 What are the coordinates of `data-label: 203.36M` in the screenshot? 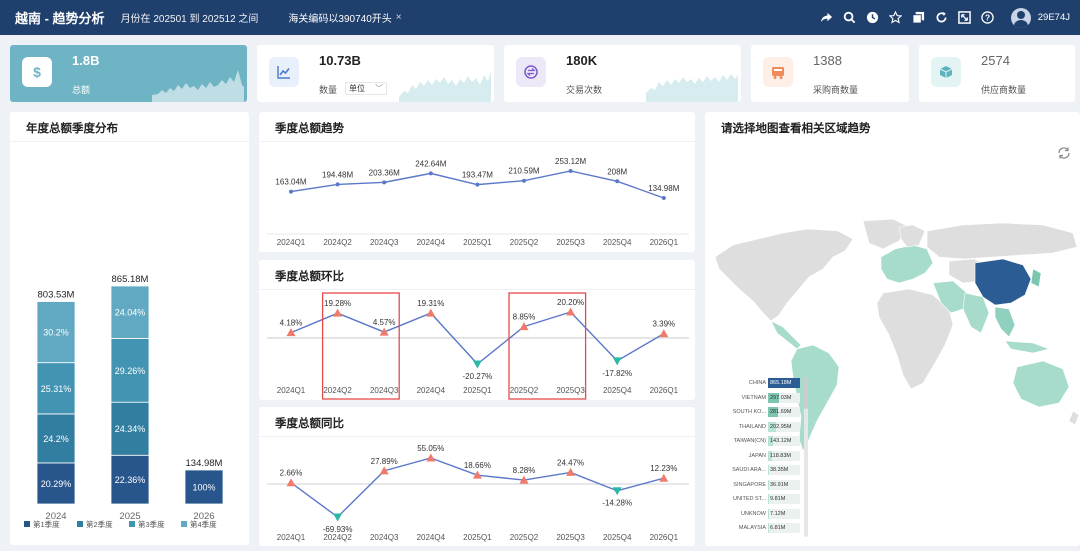 It's located at (384, 172).